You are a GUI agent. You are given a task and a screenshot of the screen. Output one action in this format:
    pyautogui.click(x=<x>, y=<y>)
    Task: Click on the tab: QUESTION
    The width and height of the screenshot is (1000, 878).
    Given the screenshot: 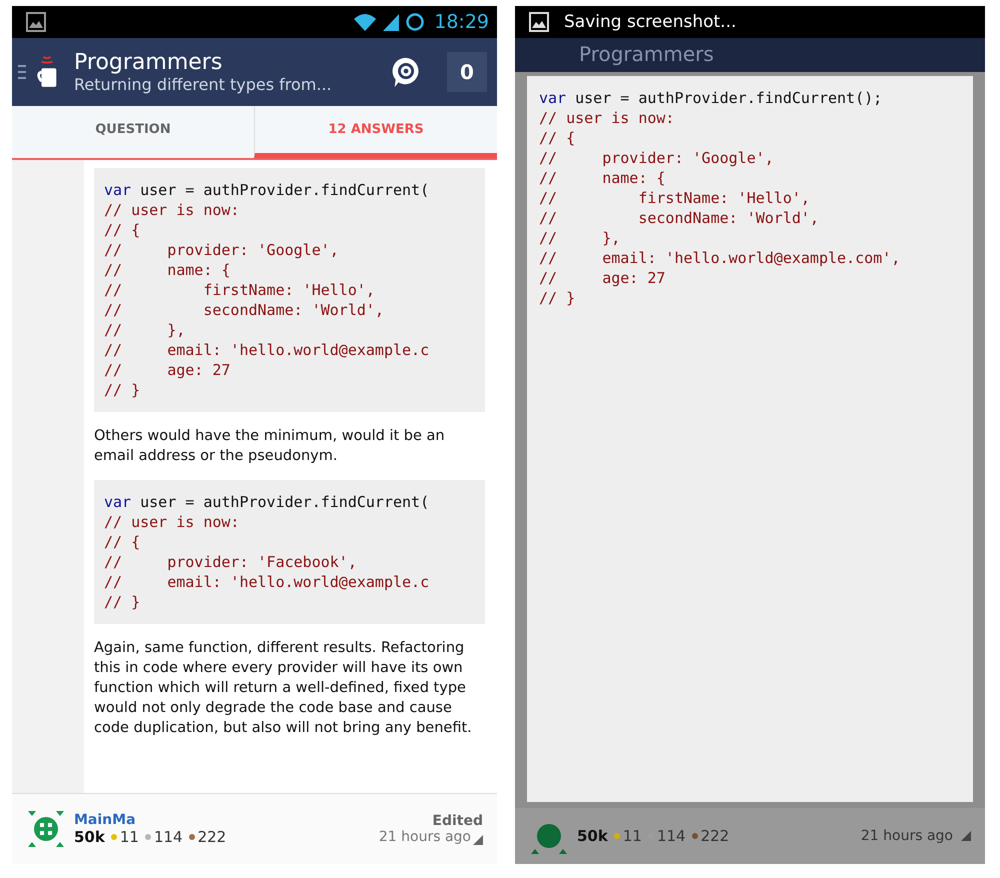 What is the action you would take?
    pyautogui.click(x=133, y=132)
    